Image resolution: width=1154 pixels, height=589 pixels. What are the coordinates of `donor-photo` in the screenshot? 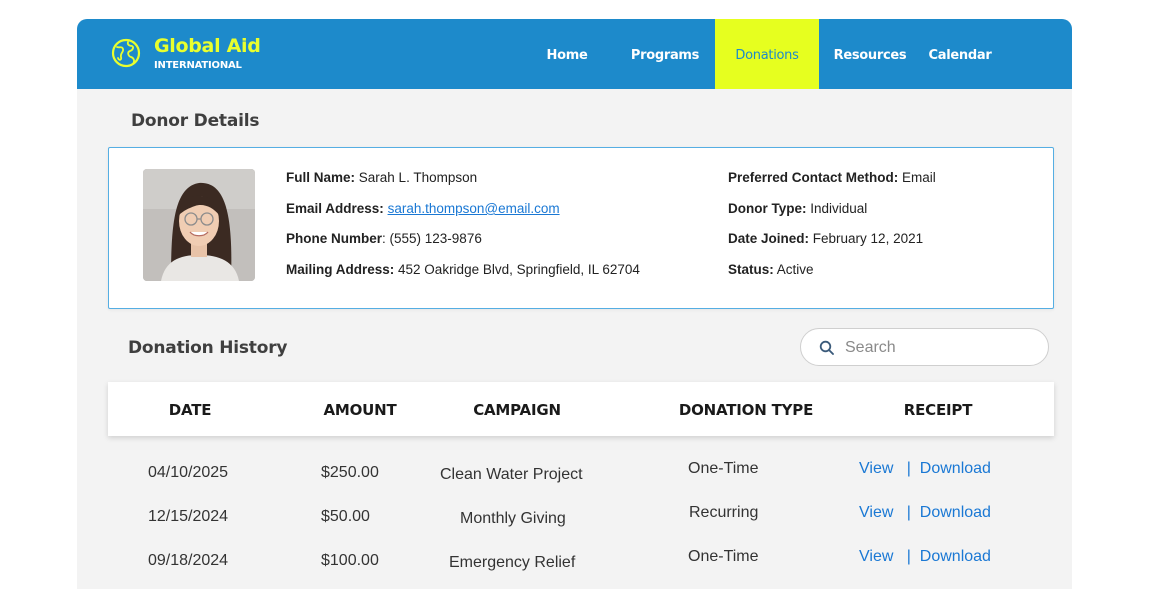 It's located at (199, 225).